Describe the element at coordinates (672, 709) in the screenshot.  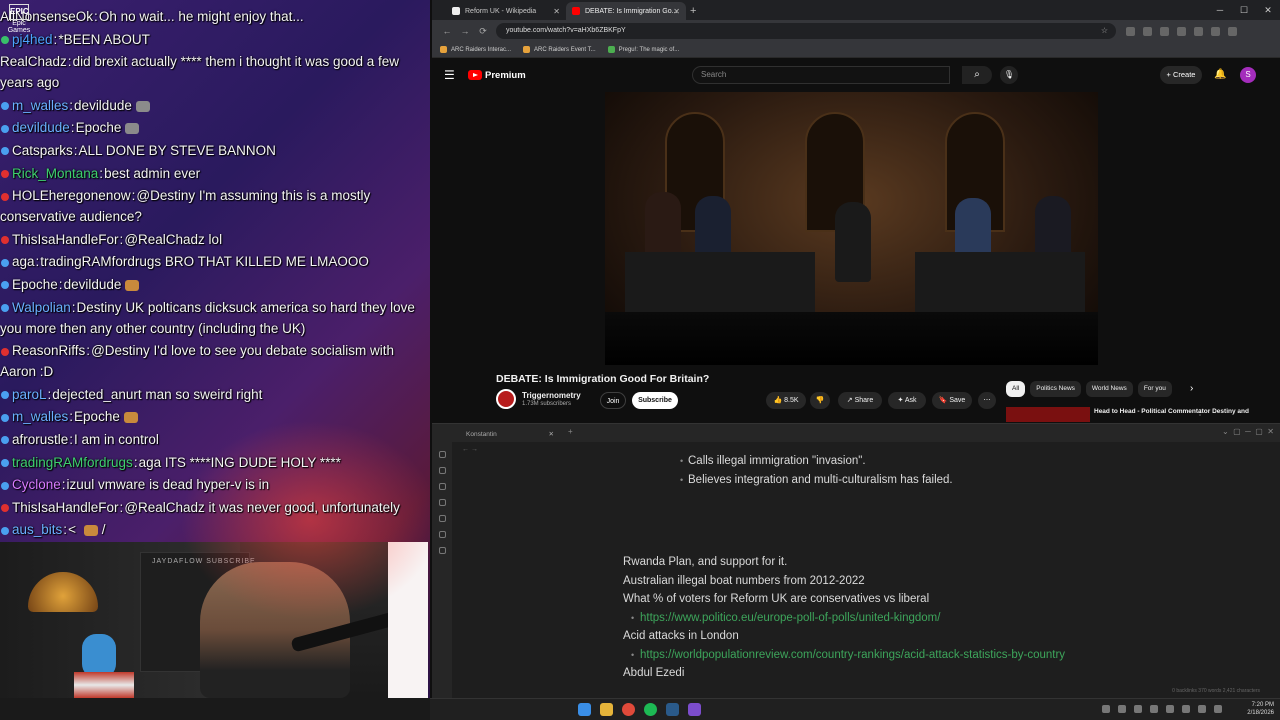
I see `steam-icon` at that location.